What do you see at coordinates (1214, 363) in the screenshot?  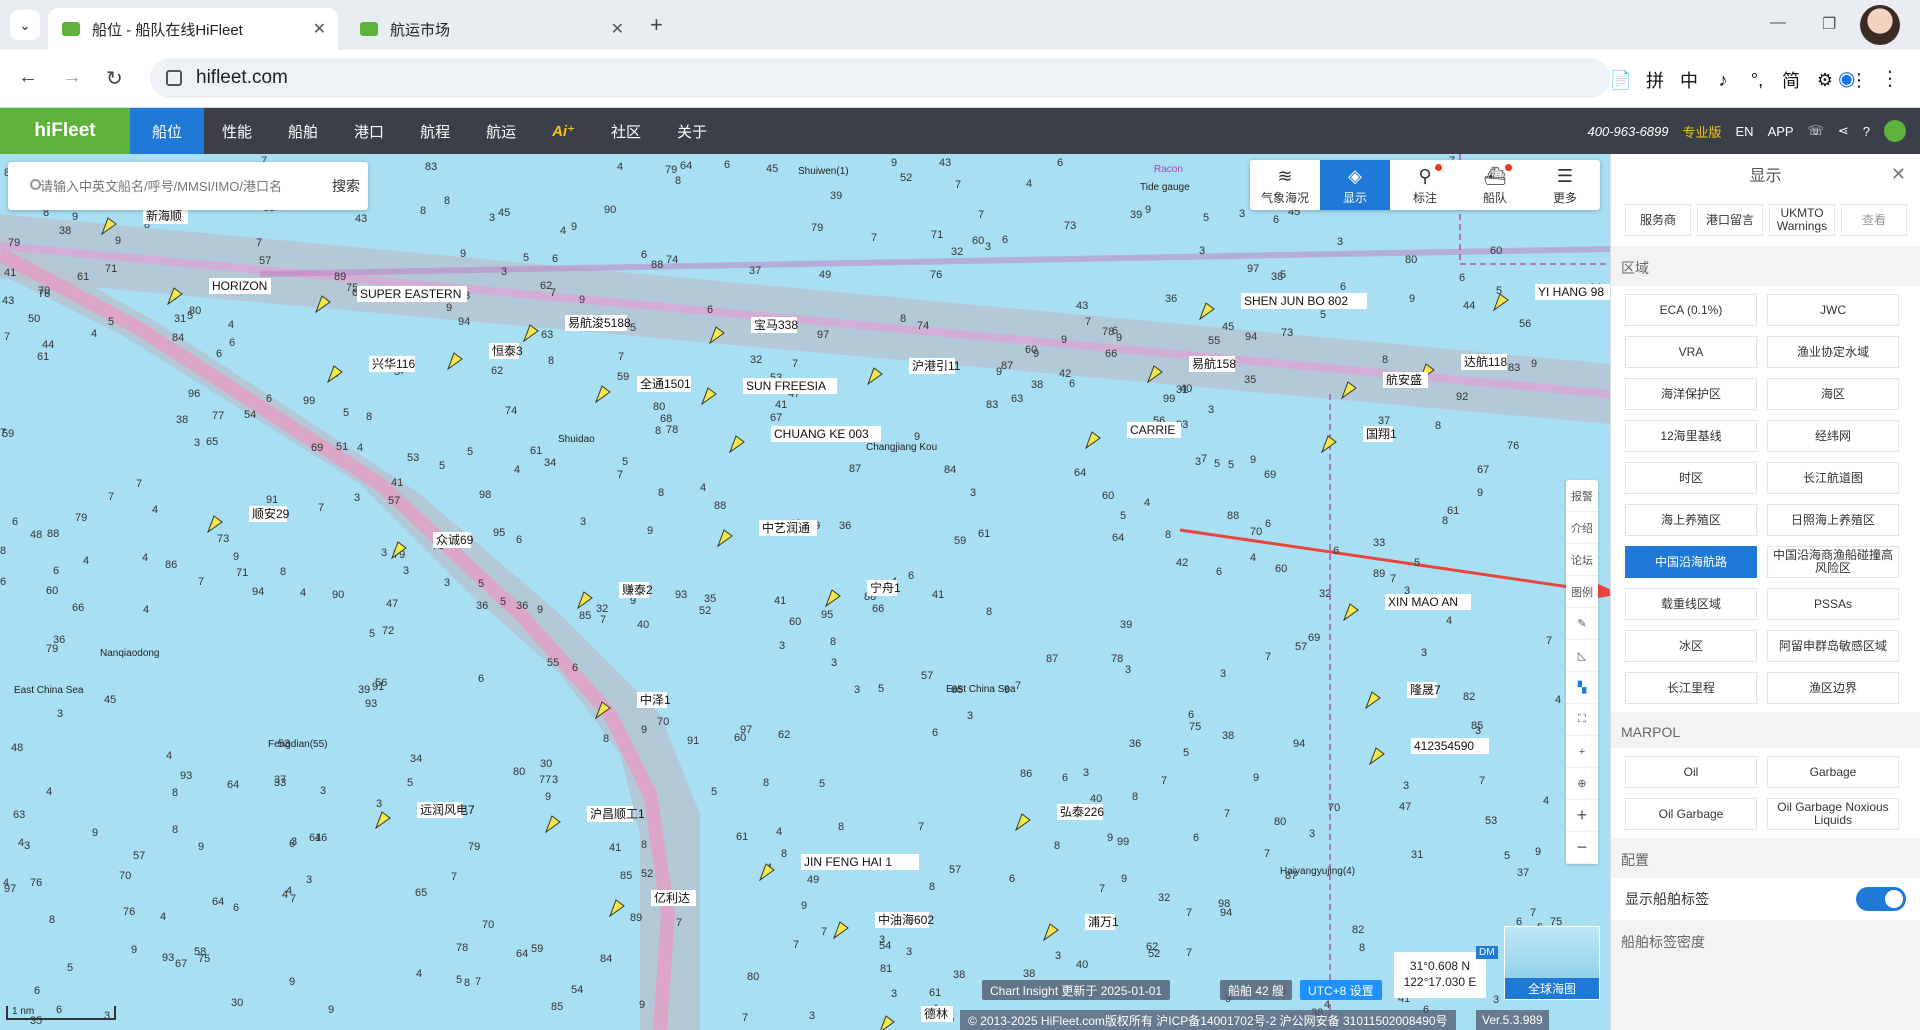 I see `ship-label: 易航158` at bounding box center [1214, 363].